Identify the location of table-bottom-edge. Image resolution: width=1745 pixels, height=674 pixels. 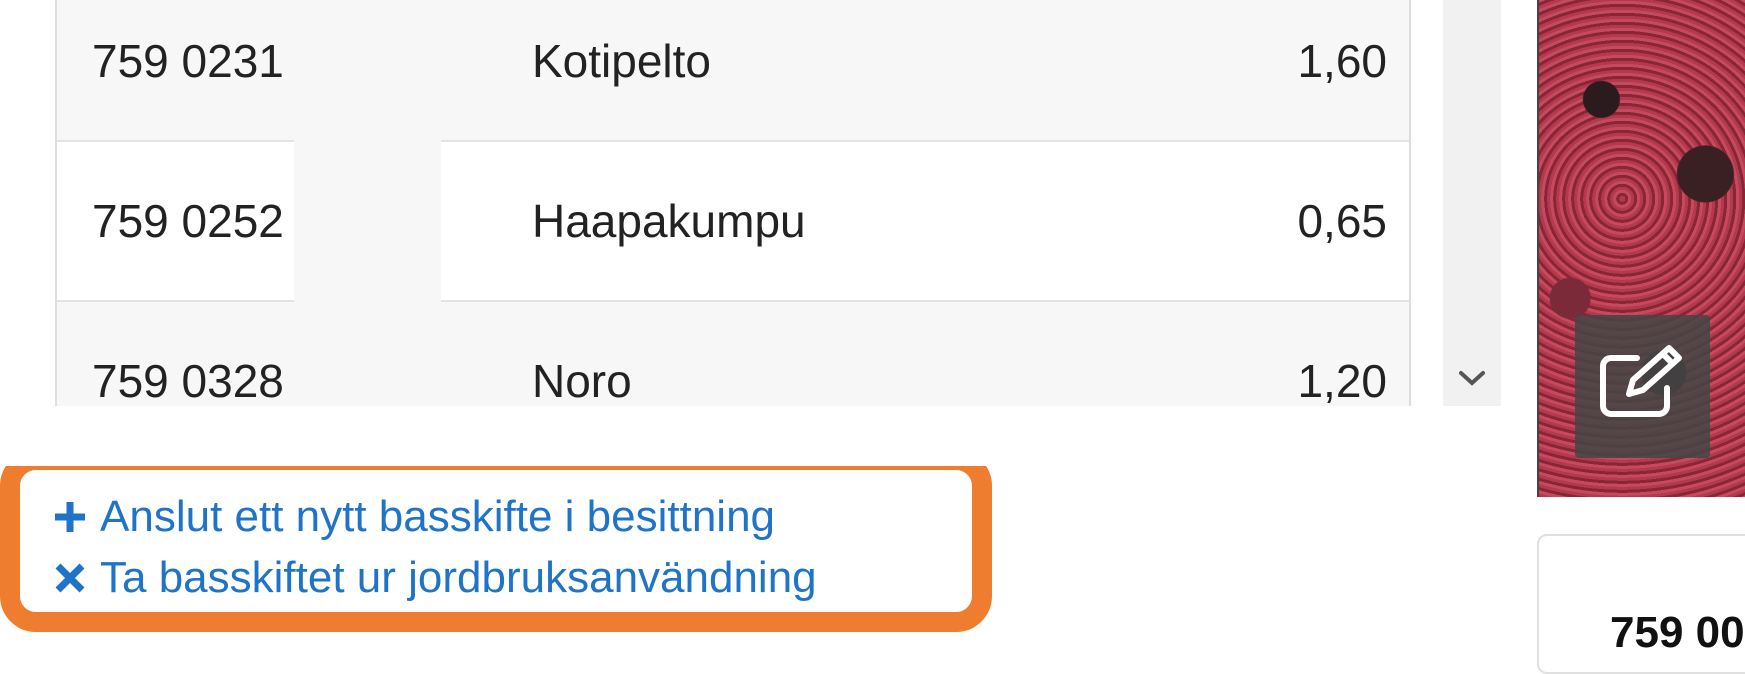
(750, 436).